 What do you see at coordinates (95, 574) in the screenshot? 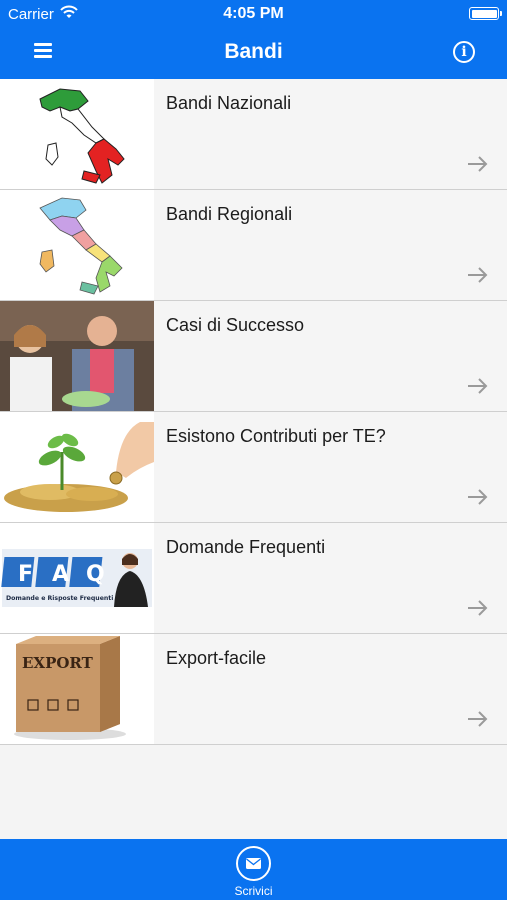
I see `faq-letter: Q` at bounding box center [95, 574].